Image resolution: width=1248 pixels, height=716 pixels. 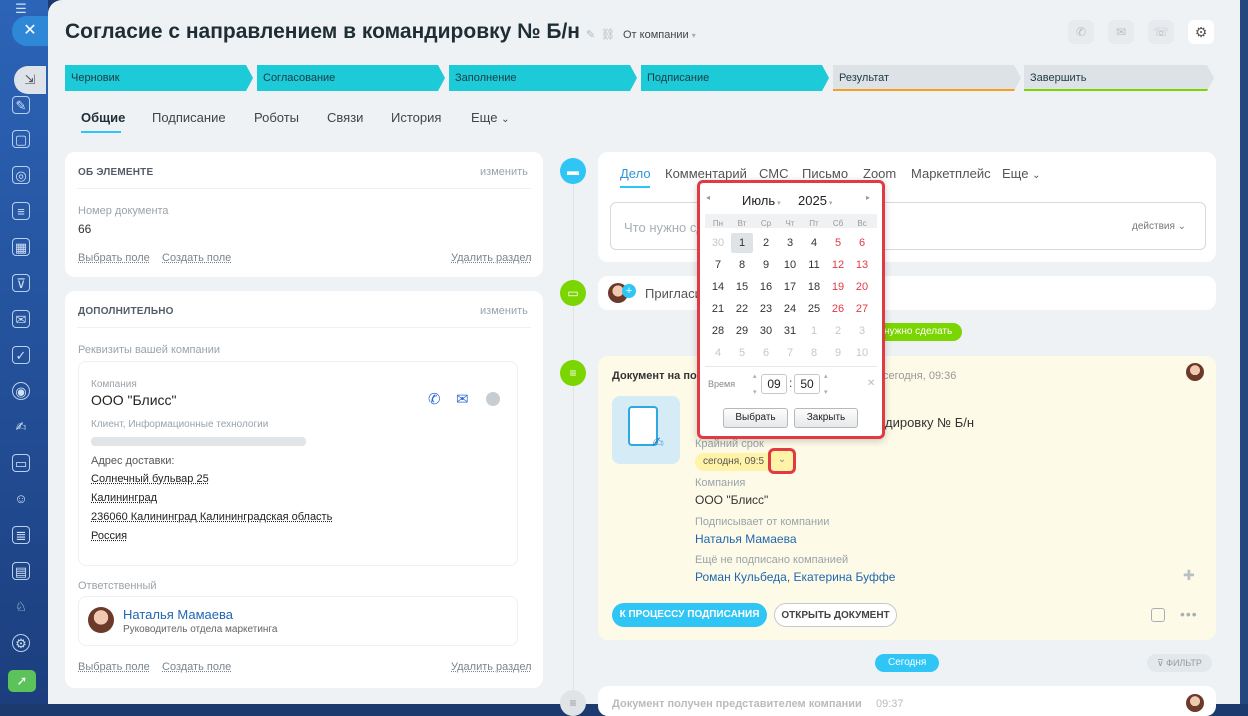 I want to click on calendar-day: 7, so click(x=718, y=265).